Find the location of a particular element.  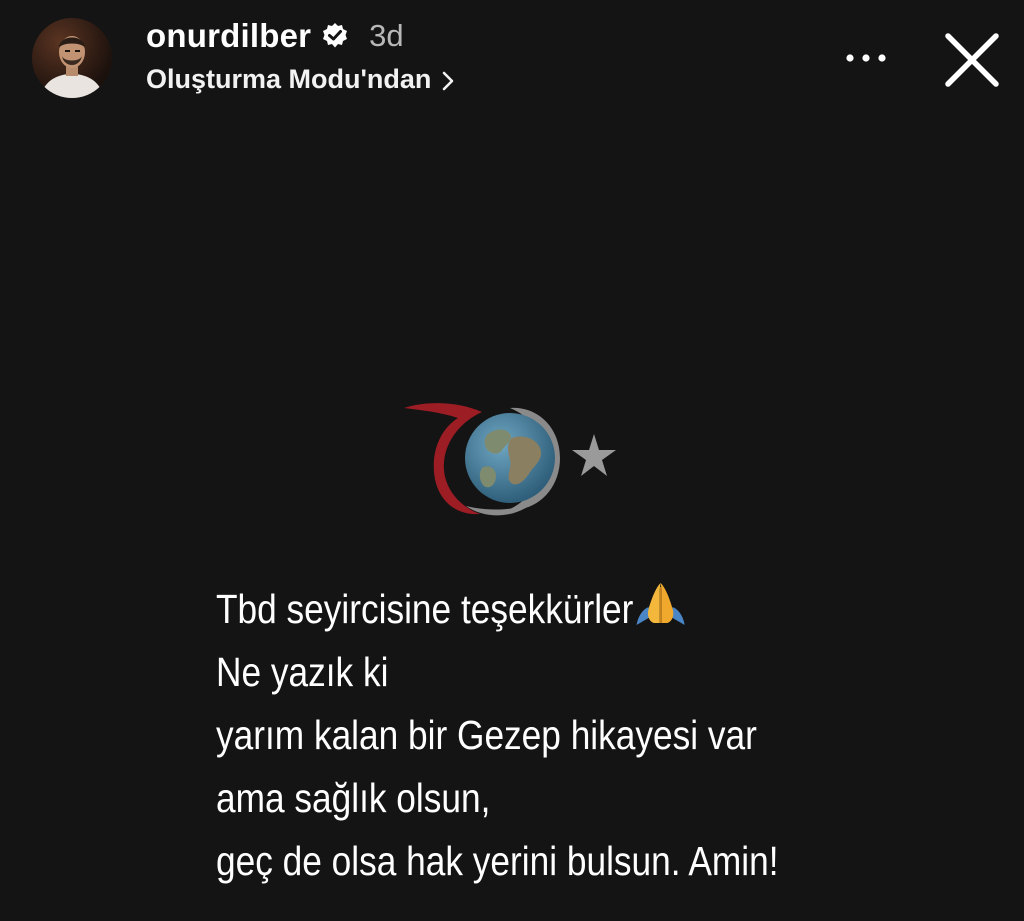

caption-line: Tbd seyircisine teşekkürler is located at coordinates (551, 609).